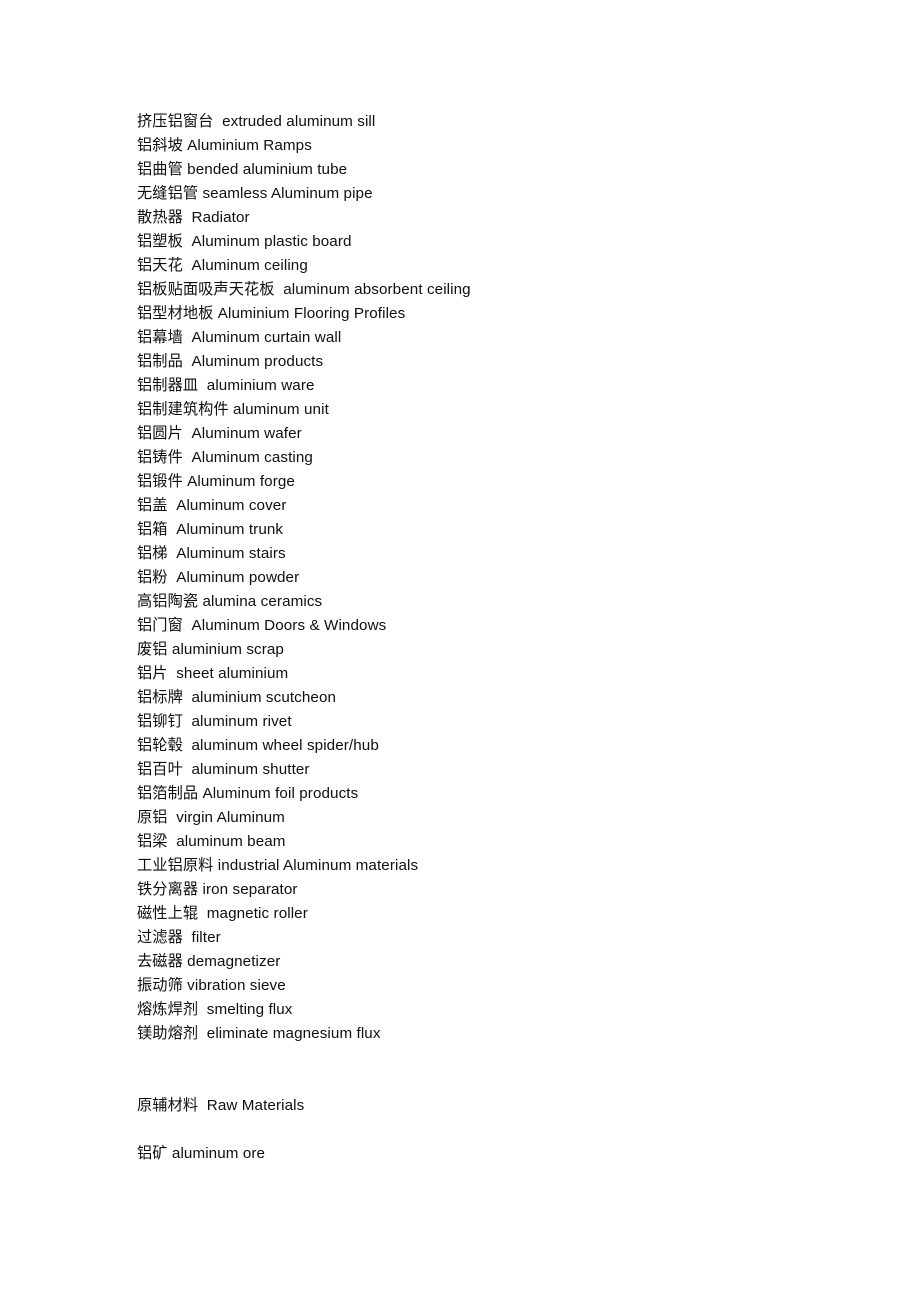 Image resolution: width=920 pixels, height=1302 pixels. What do you see at coordinates (242, 169) in the screenshot?
I see `glossary-entry: 铝曲管 bended aluminium tube` at bounding box center [242, 169].